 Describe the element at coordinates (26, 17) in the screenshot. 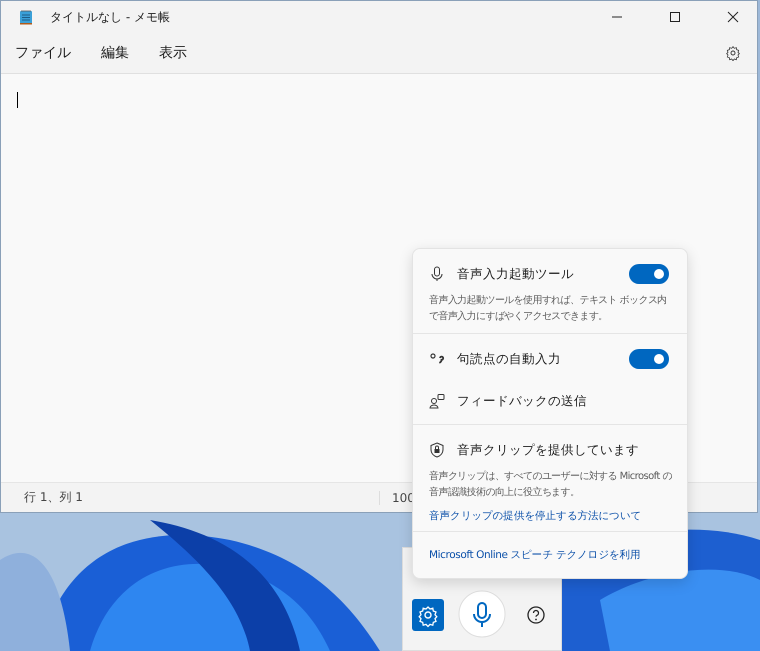

I see `notepad-icon` at that location.